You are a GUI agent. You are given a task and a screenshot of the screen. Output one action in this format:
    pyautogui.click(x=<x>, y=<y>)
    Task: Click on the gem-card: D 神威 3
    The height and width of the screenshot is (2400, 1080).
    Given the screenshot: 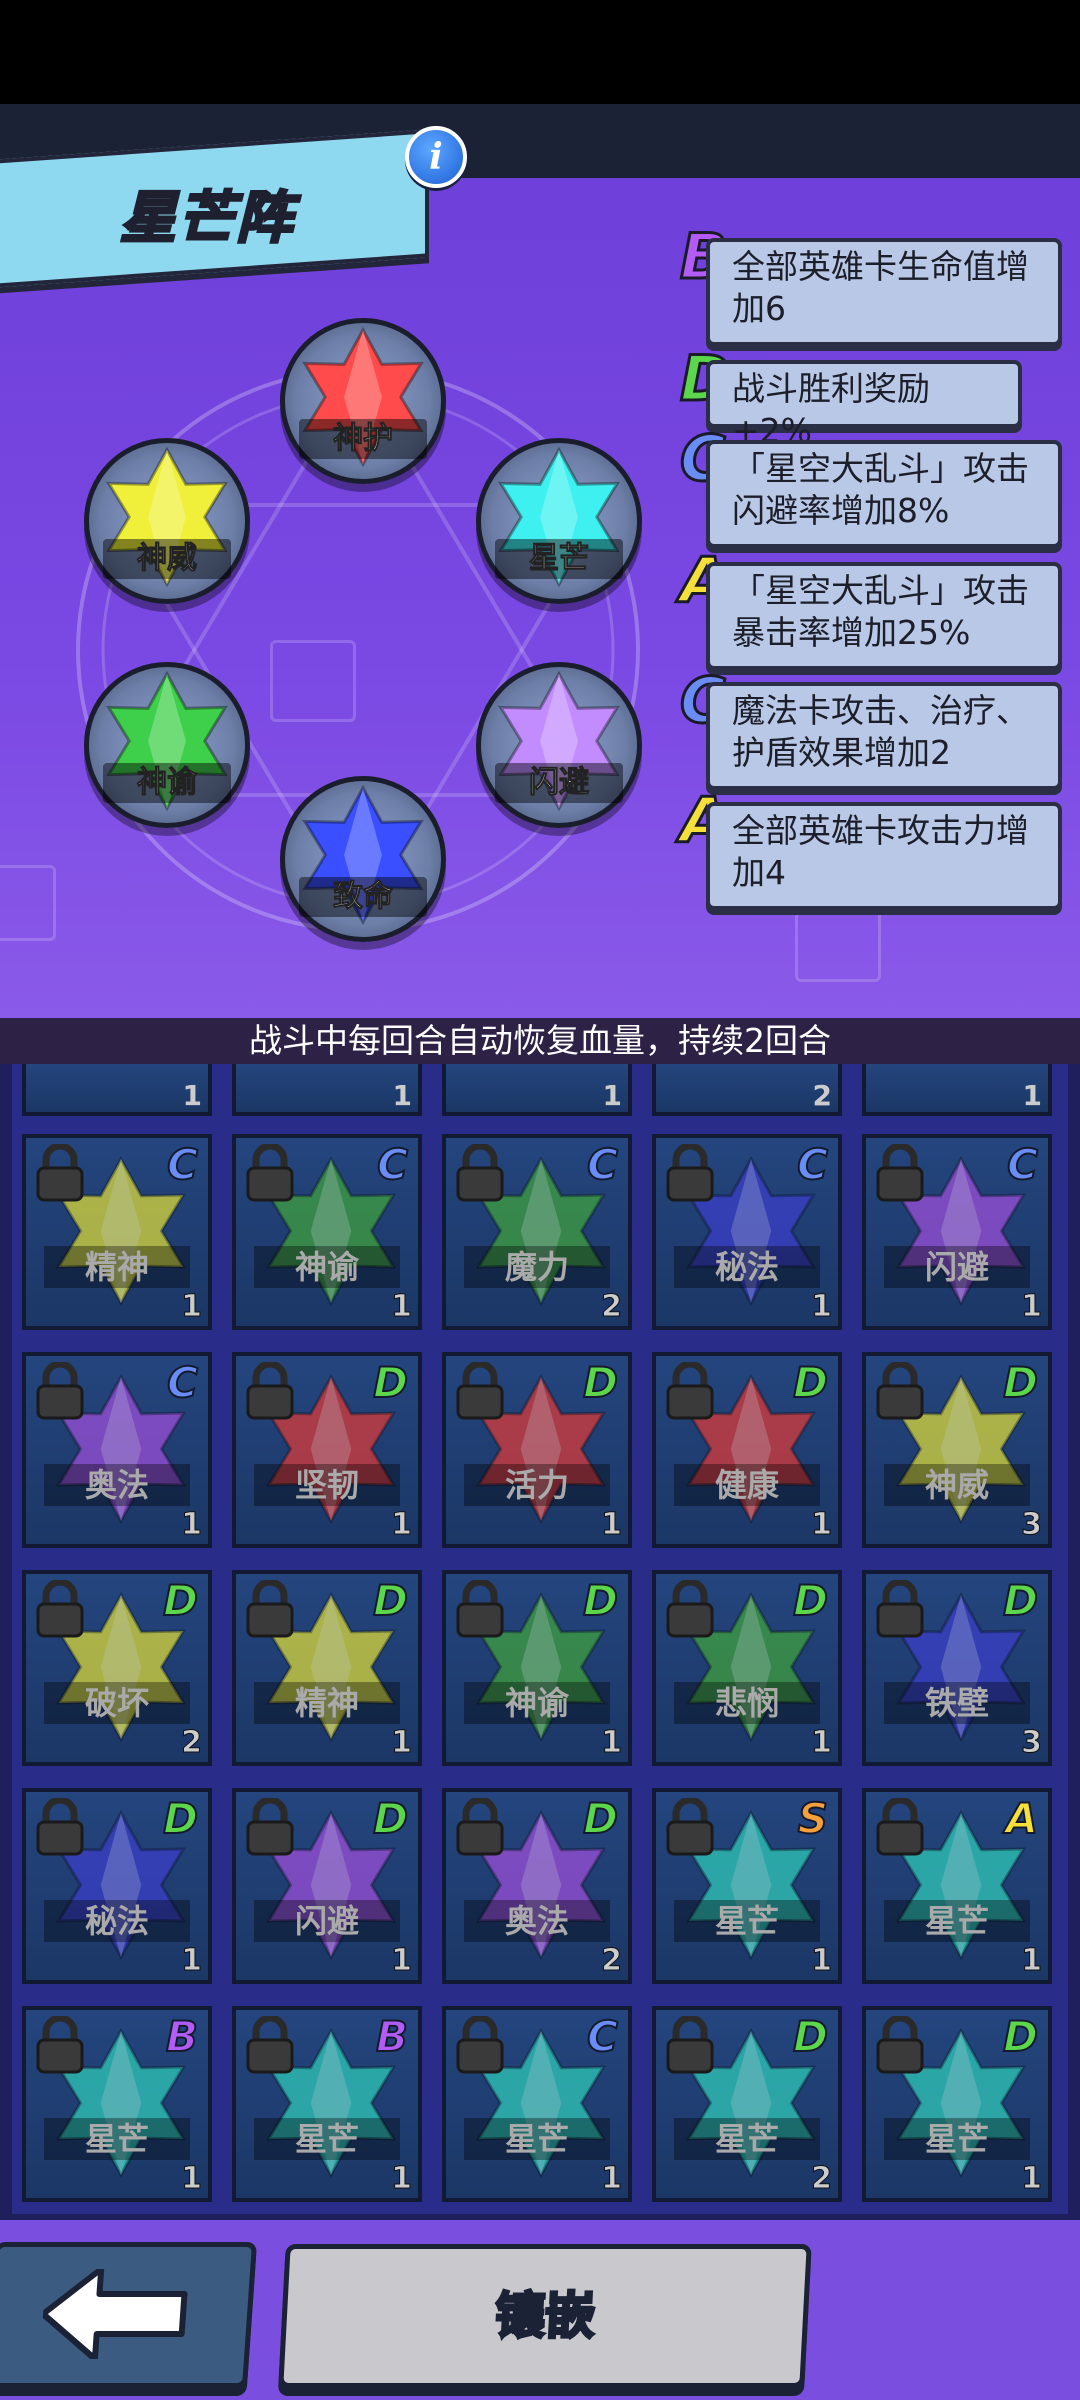 What is the action you would take?
    pyautogui.click(x=957, y=1450)
    